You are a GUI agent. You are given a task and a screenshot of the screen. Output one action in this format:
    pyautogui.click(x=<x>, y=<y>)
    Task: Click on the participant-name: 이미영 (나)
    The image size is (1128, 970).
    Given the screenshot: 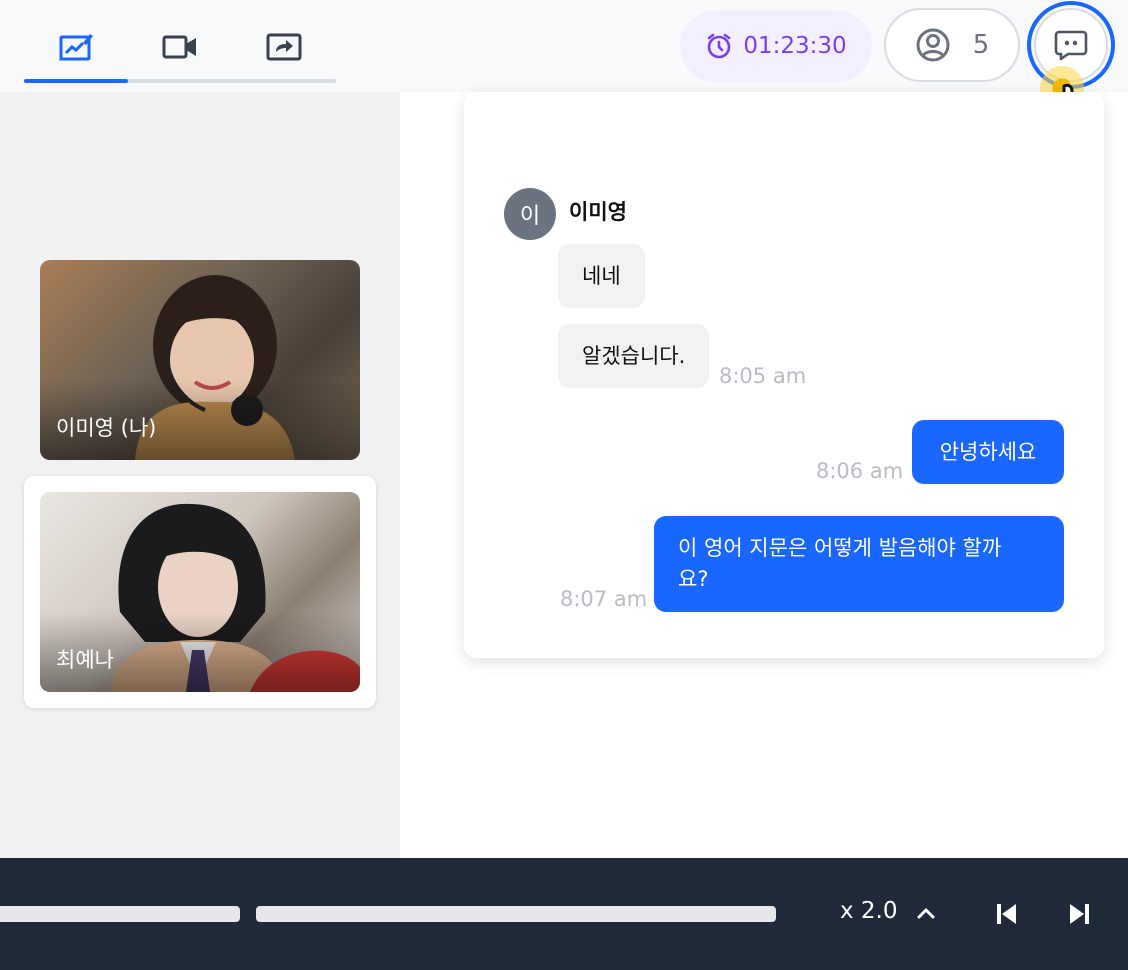 What is the action you would take?
    pyautogui.click(x=106, y=428)
    